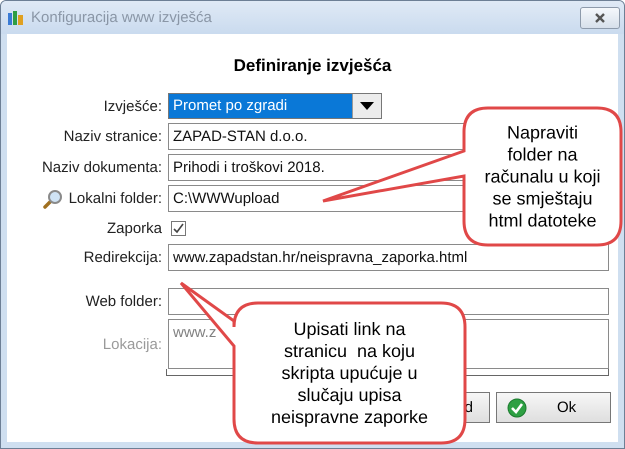 The width and height of the screenshot is (625, 449). What do you see at coordinates (102, 167) in the screenshot?
I see `field-label: Naziv dokumenta:` at bounding box center [102, 167].